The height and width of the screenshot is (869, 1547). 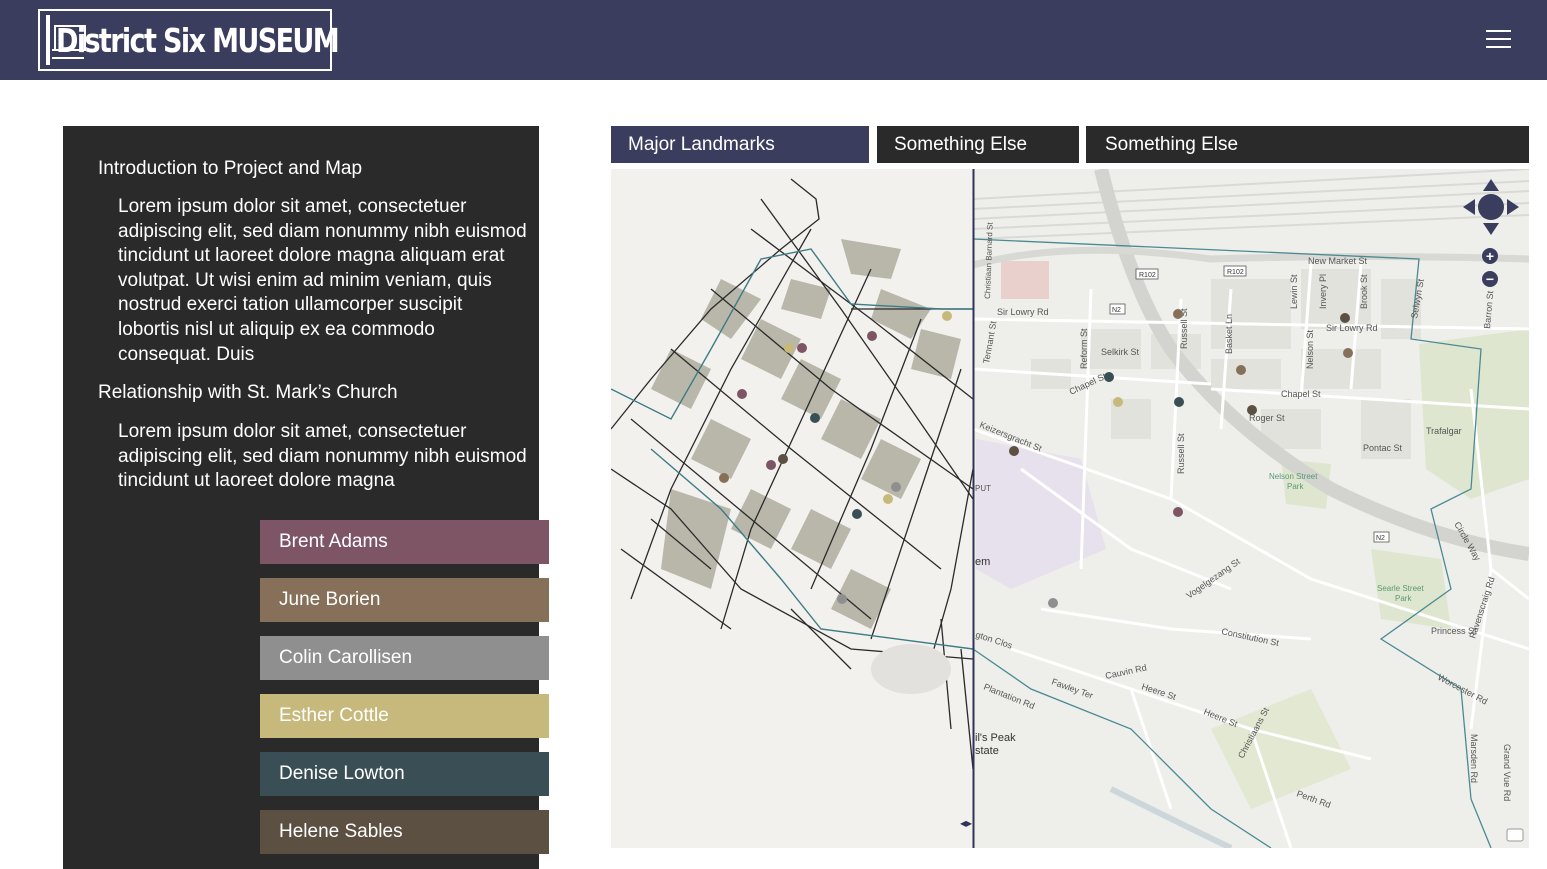 I want to click on site-header: District Six MUSEUM, so click(x=773, y=40).